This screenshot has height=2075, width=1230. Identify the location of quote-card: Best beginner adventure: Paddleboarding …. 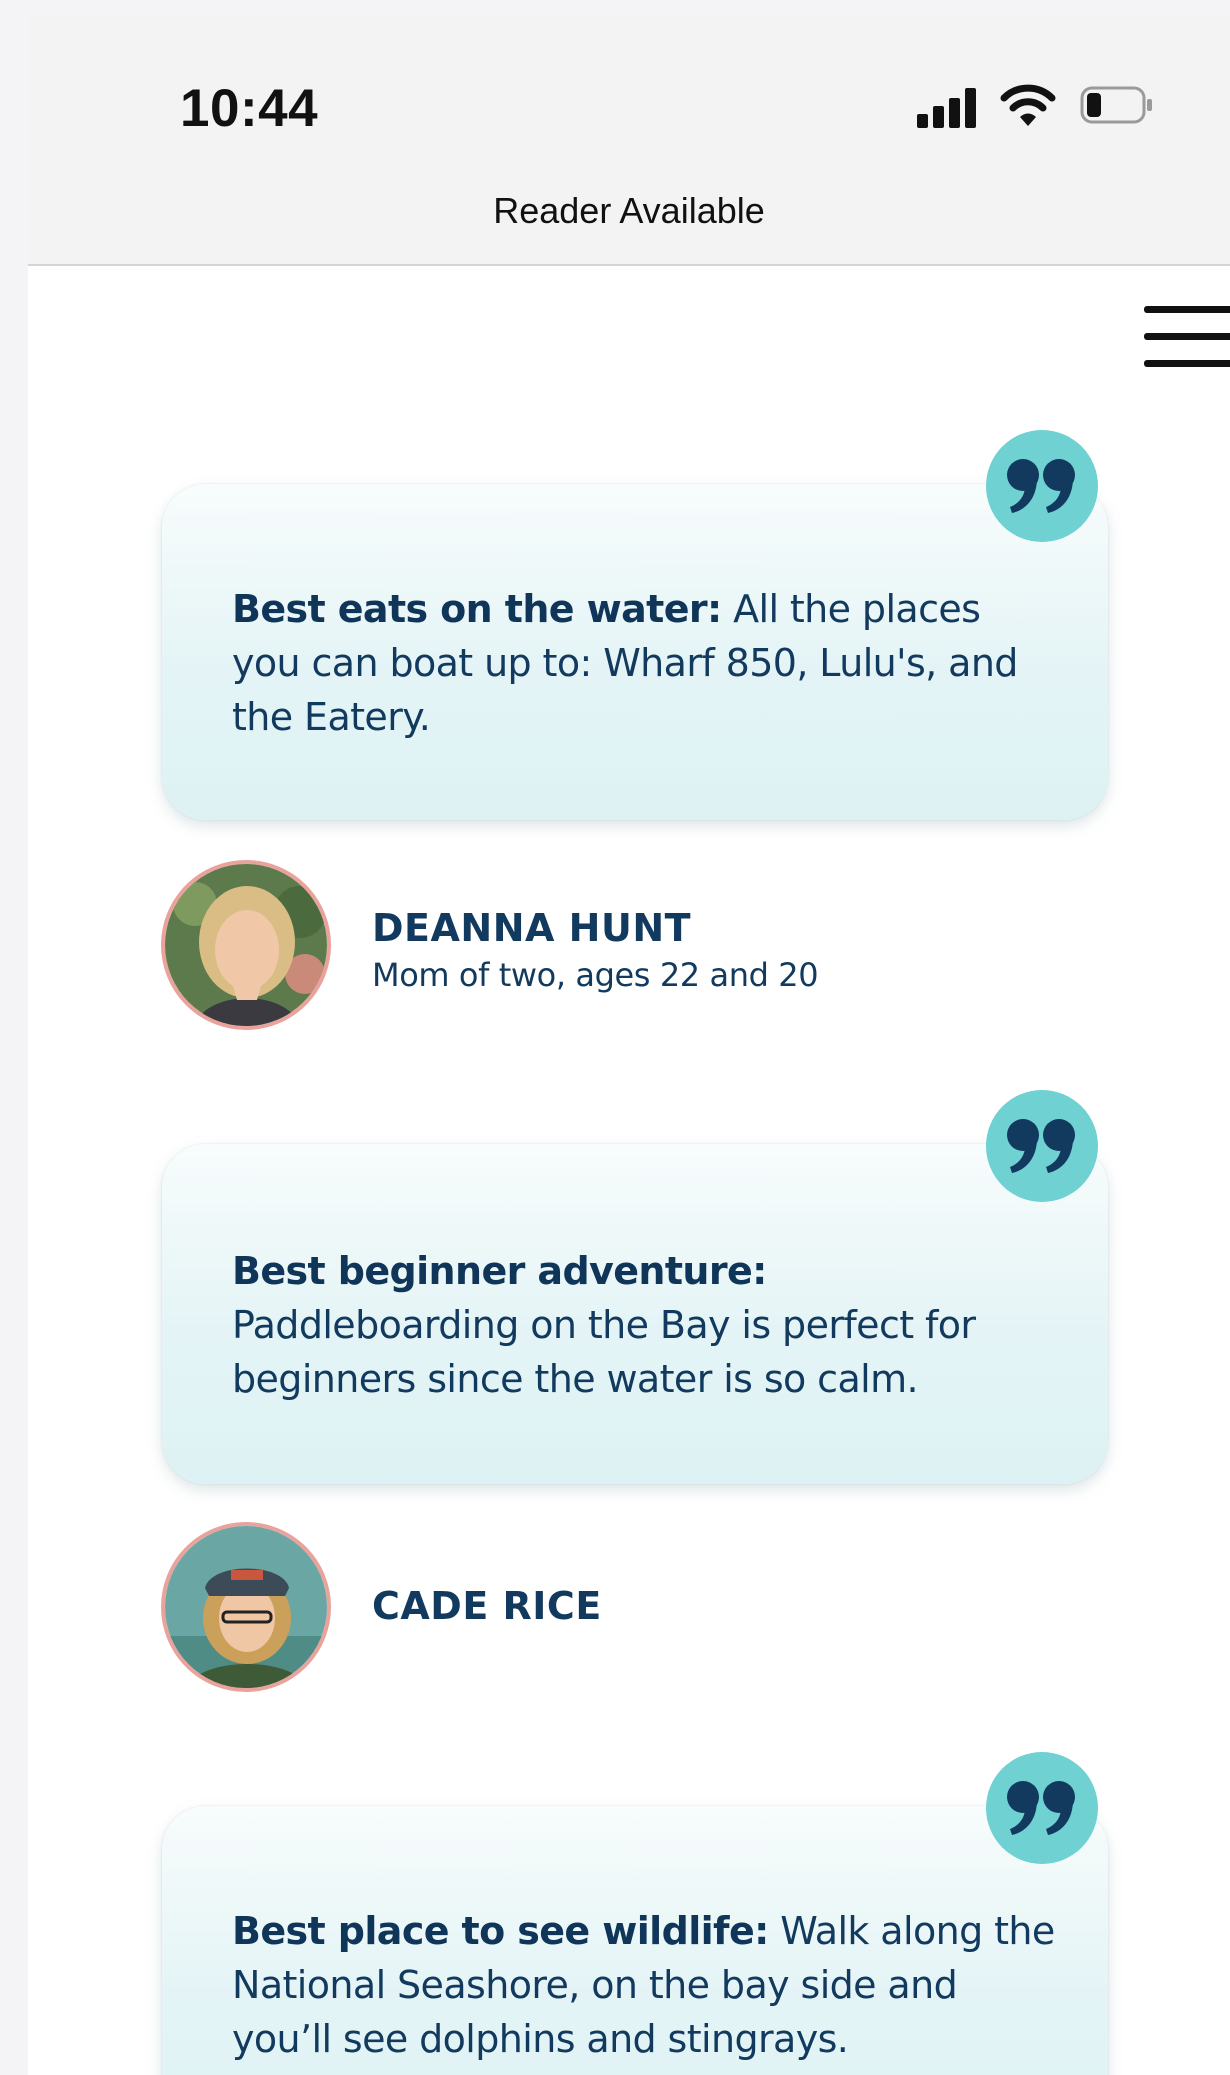
(635, 1314).